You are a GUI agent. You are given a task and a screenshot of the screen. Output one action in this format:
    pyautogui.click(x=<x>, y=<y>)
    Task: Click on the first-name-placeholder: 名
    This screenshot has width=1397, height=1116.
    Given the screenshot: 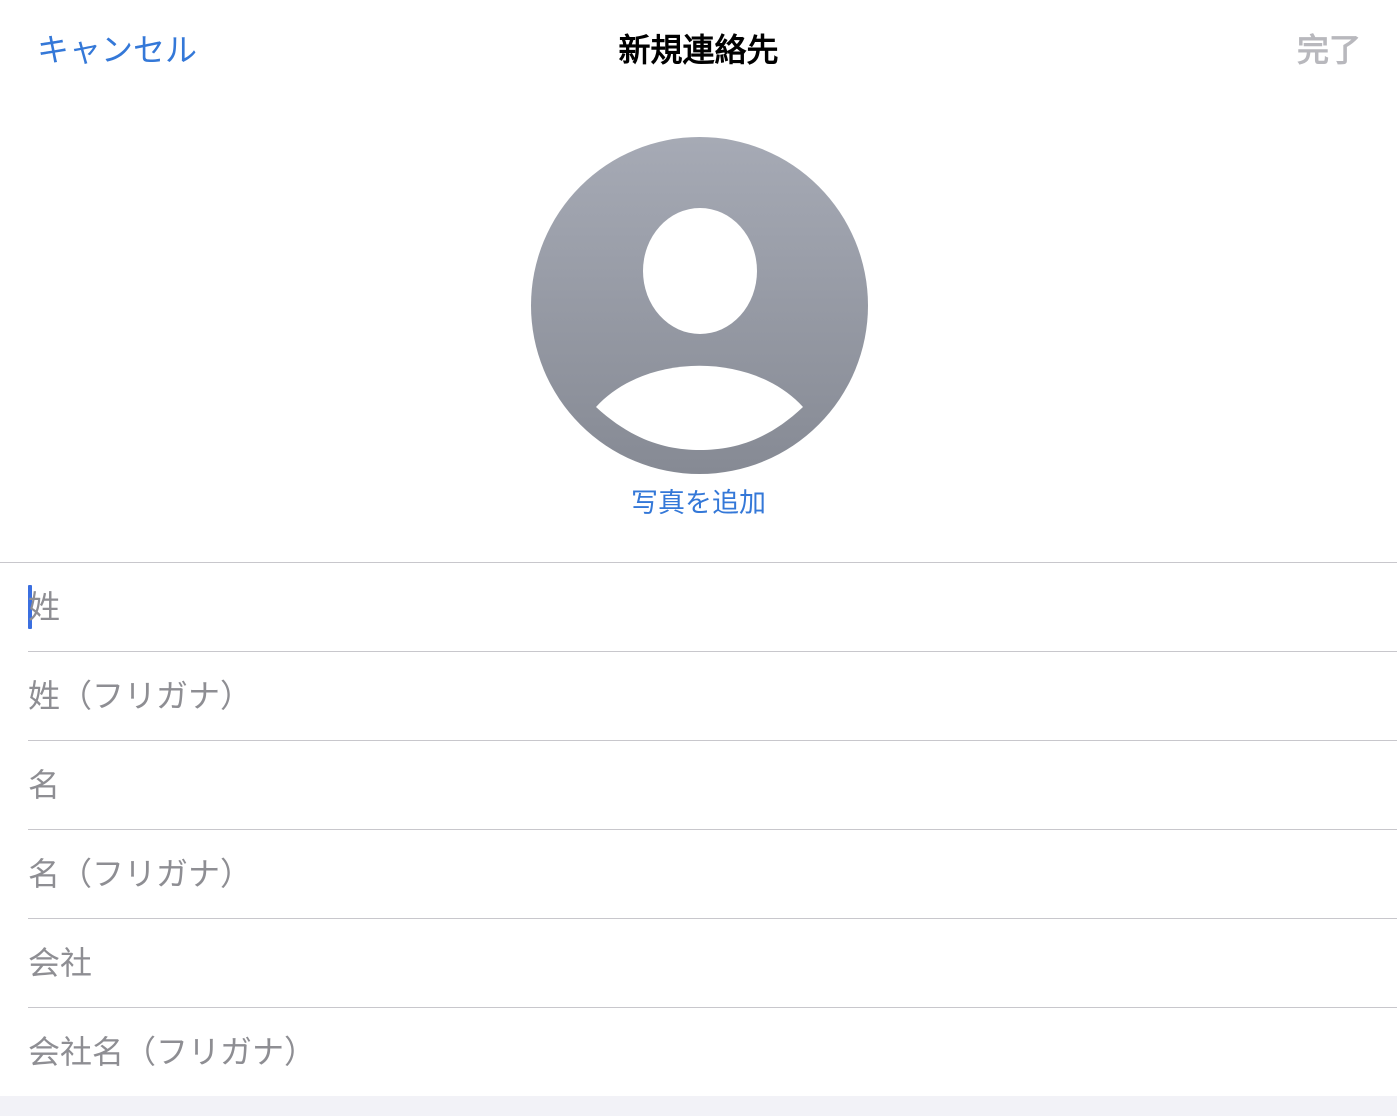 What is the action you would take?
    pyautogui.click(x=44, y=785)
    